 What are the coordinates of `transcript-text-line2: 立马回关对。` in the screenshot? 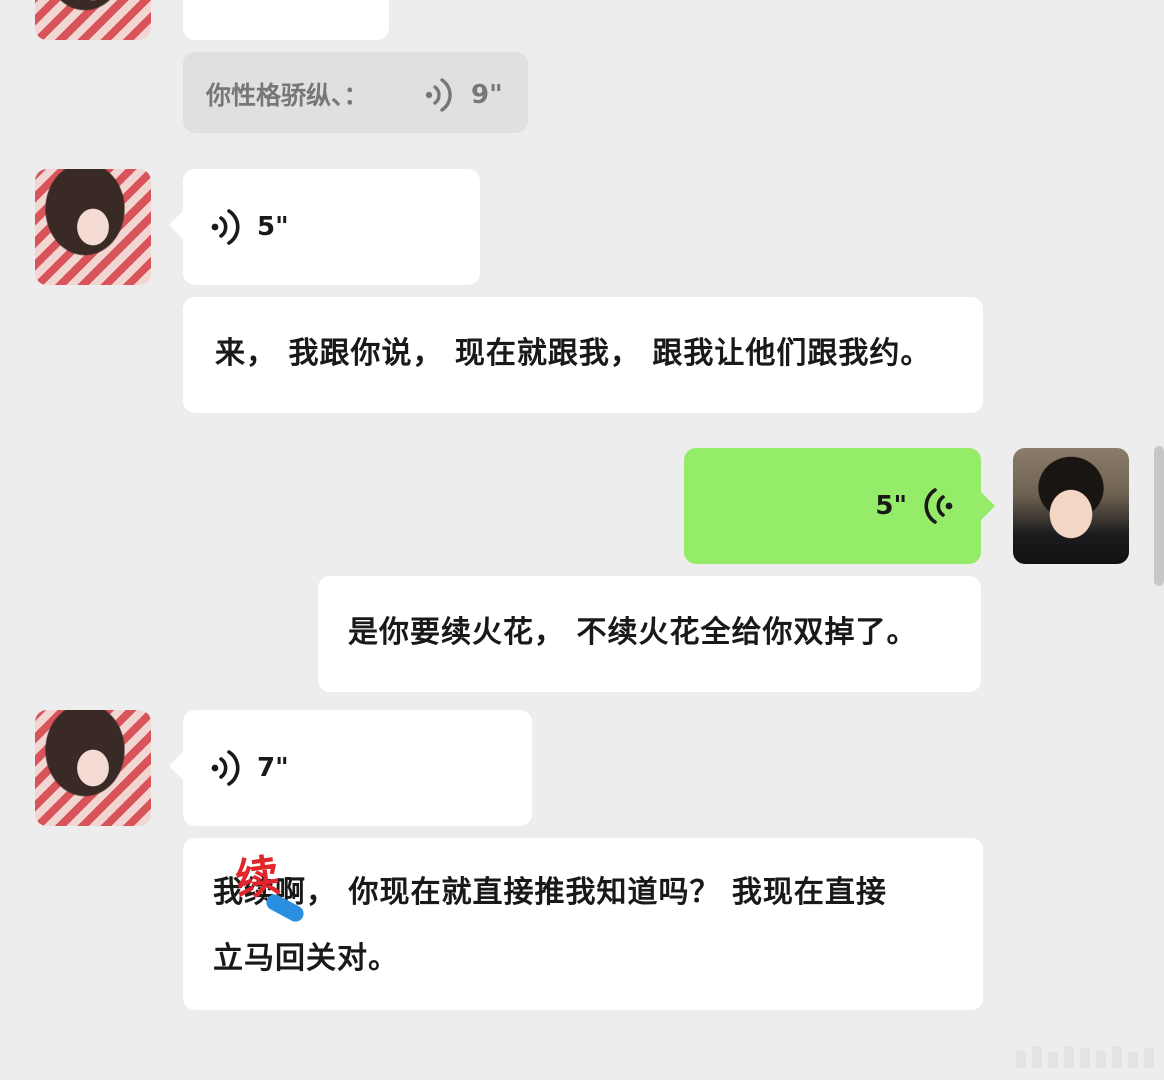 It's located at (306, 958).